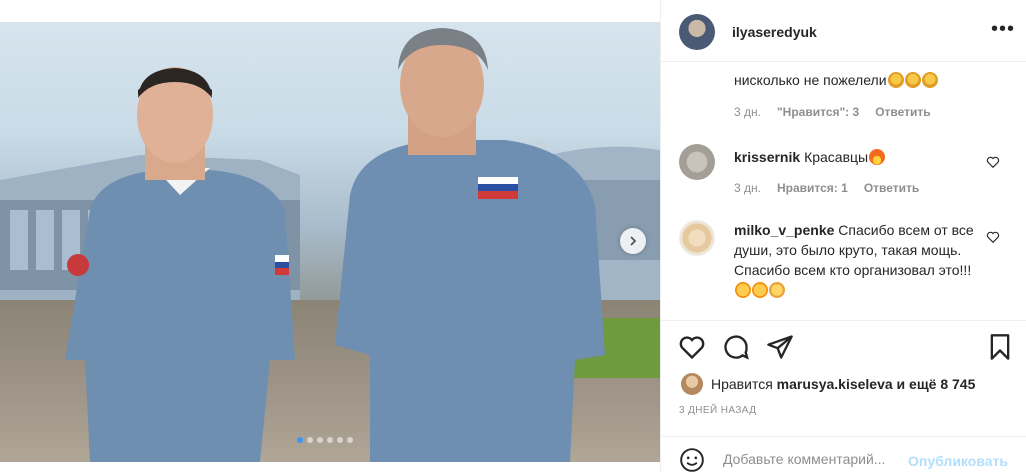  Describe the element at coordinates (736, 347) in the screenshot. I see `comment-bubble-icon` at that location.